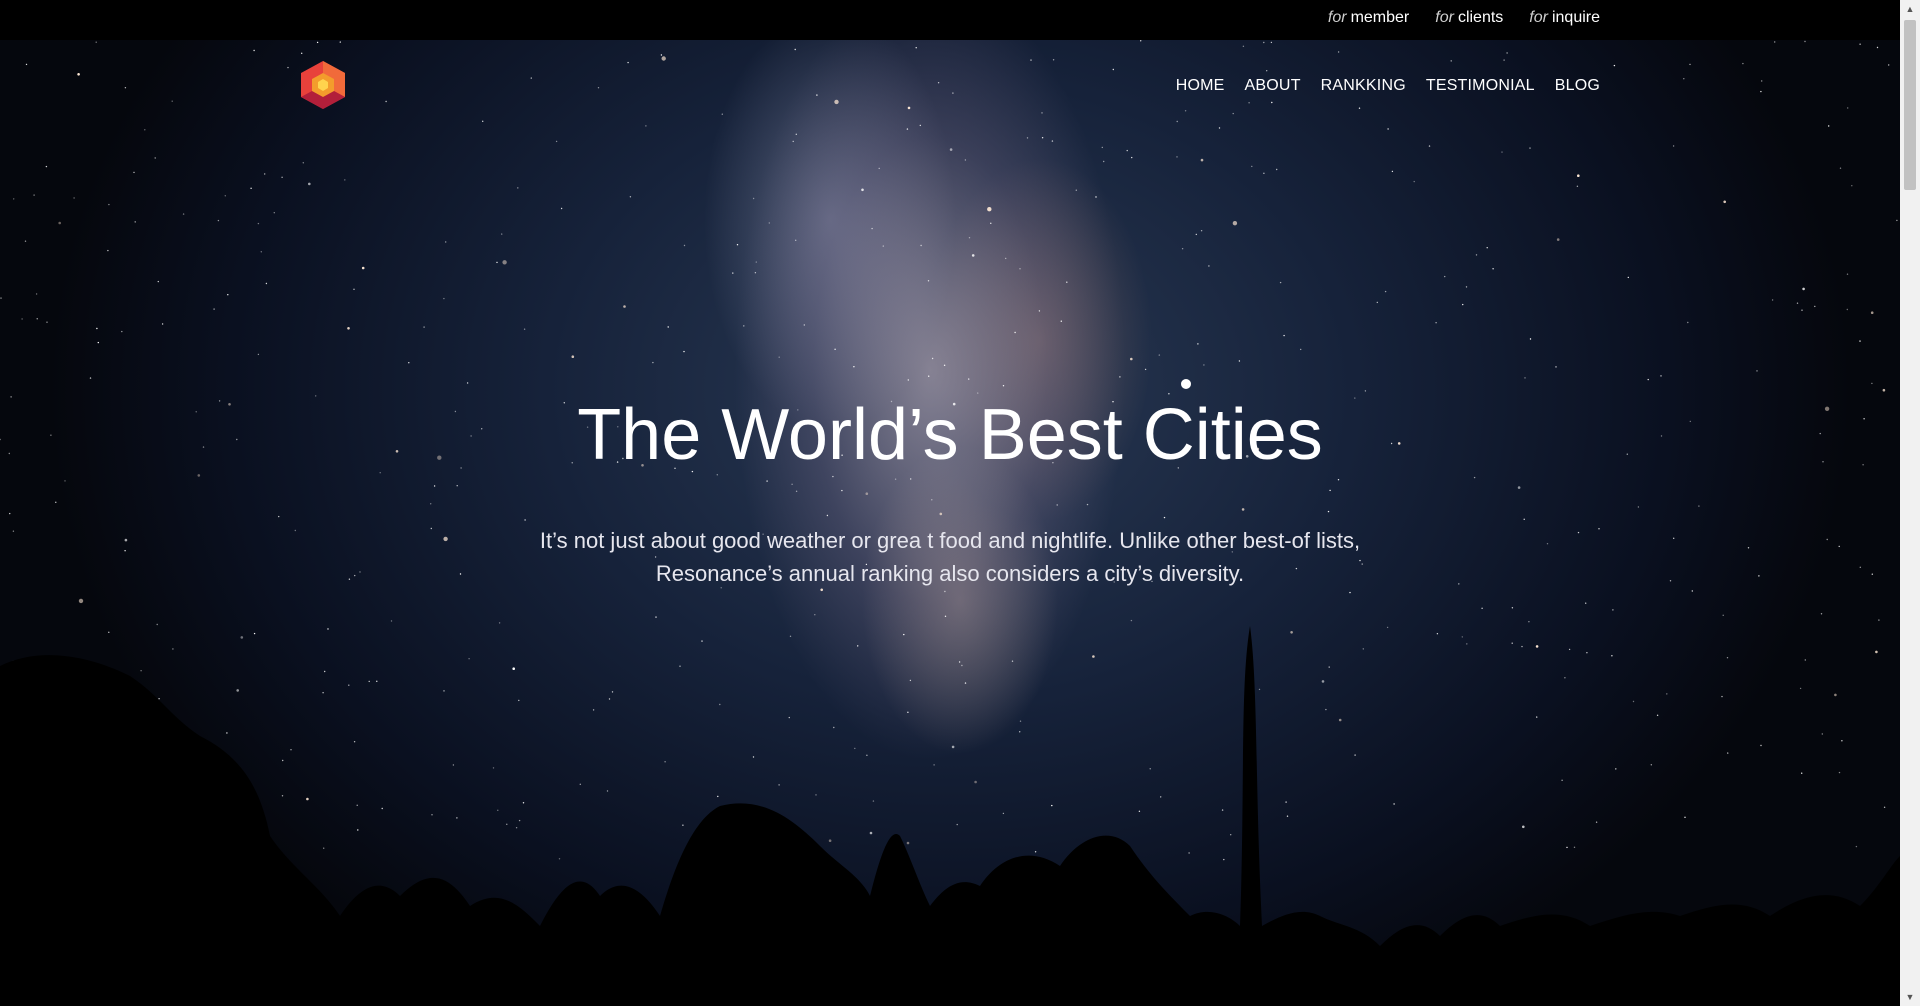 The width and height of the screenshot is (1920, 1006). Describe the element at coordinates (1480, 86) in the screenshot. I see `nav-testimonial: TESTIMONIAL` at that location.